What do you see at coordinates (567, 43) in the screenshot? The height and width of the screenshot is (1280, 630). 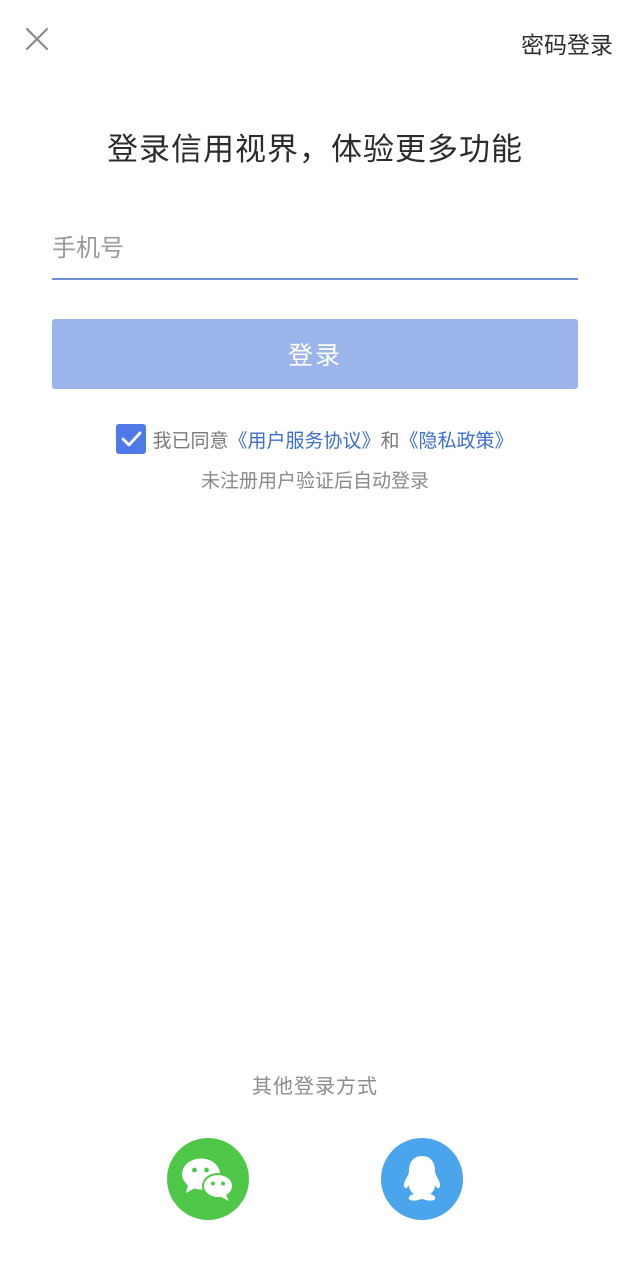 I see `password-login-link: 密码登录` at bounding box center [567, 43].